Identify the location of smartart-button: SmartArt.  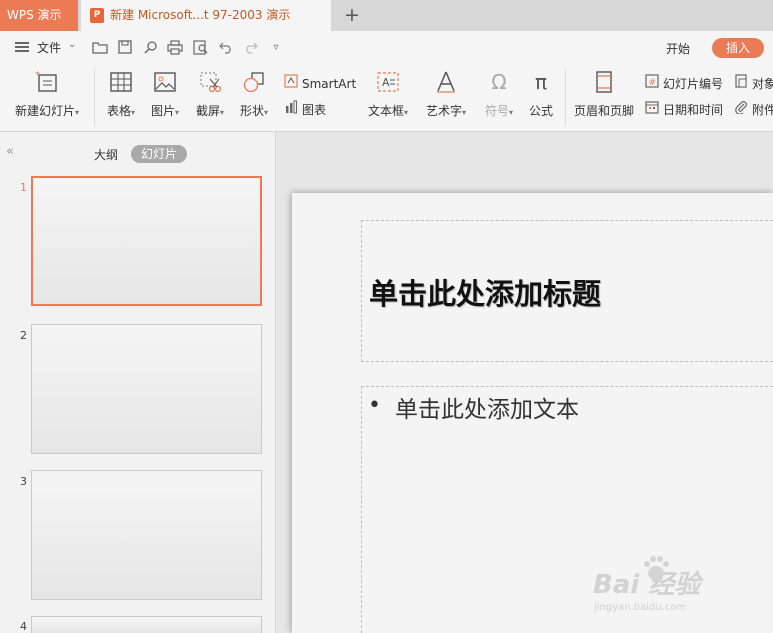
(319, 82).